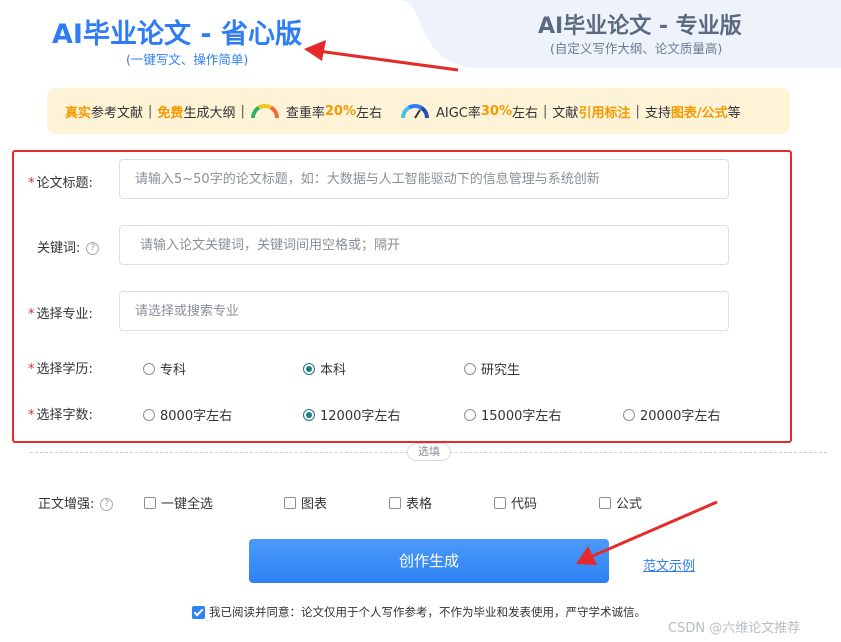 This screenshot has height=642, width=841. Describe the element at coordinates (657, 113) in the screenshot. I see `banner-support-label: 支持` at that location.